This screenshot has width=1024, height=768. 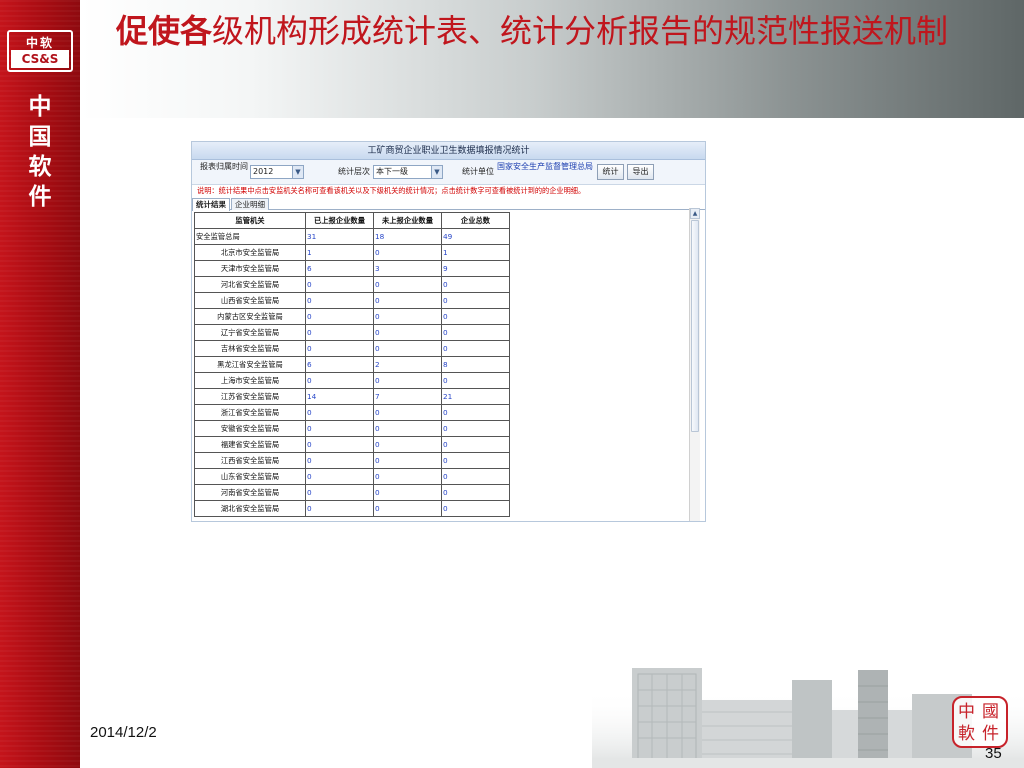 What do you see at coordinates (250, 476) in the screenshot?
I see `org-name-link: 山东省安全监管局` at bounding box center [250, 476].